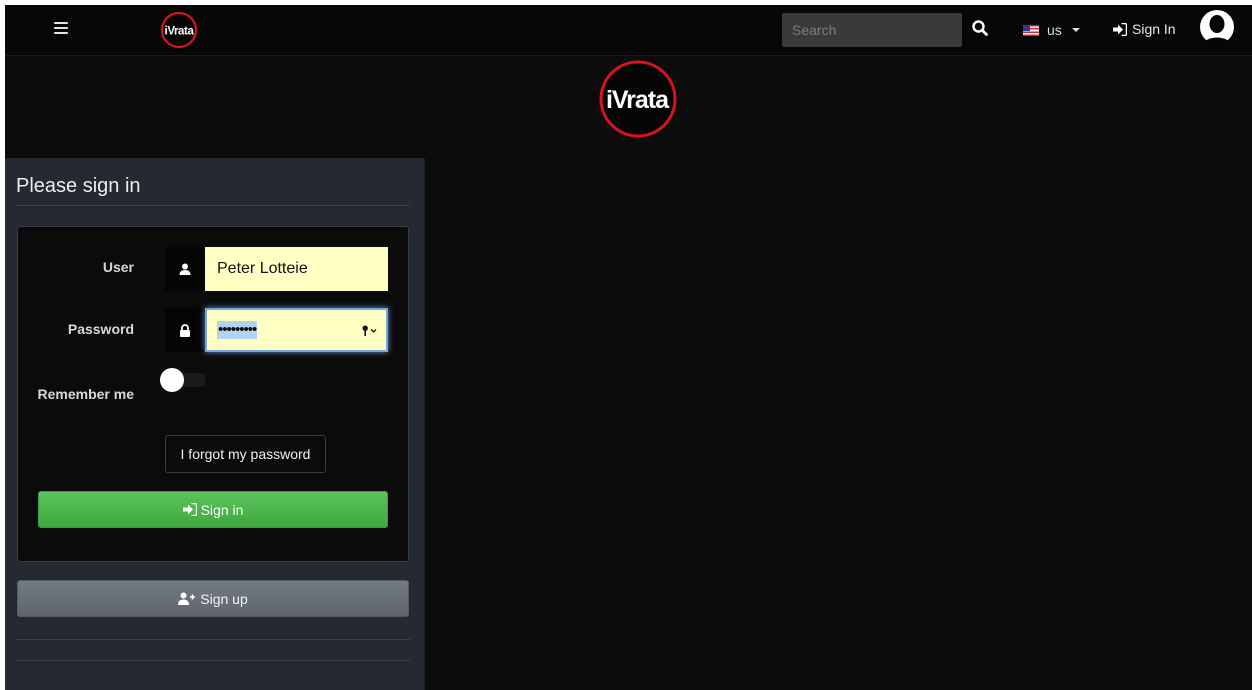  I want to click on user-plus-icon, so click(187, 598).